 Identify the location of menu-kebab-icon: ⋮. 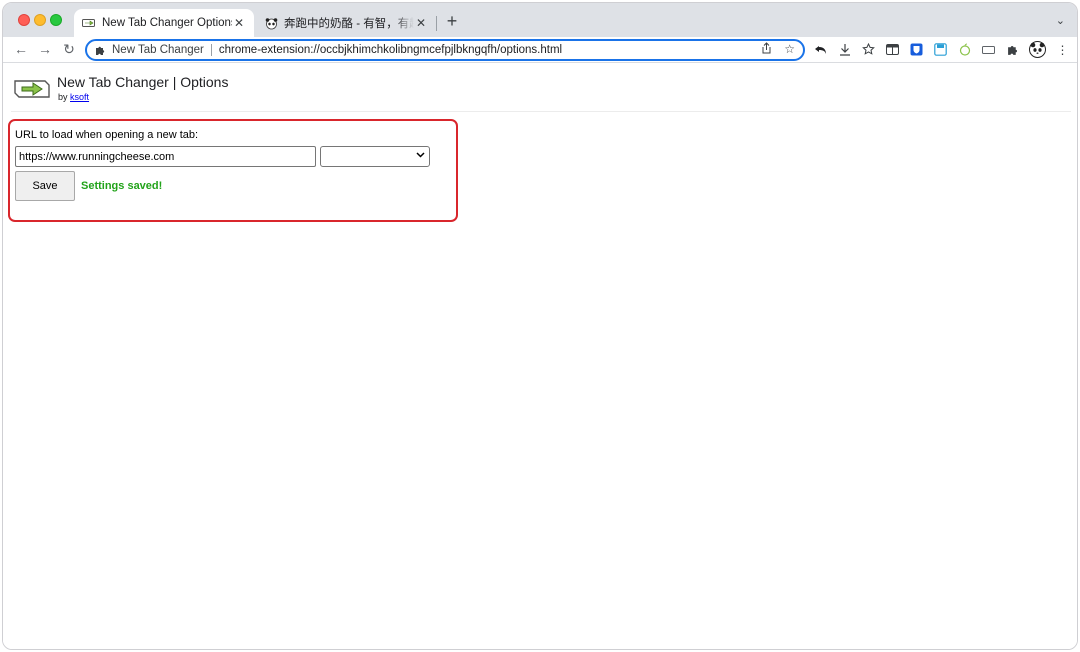
(1062, 49).